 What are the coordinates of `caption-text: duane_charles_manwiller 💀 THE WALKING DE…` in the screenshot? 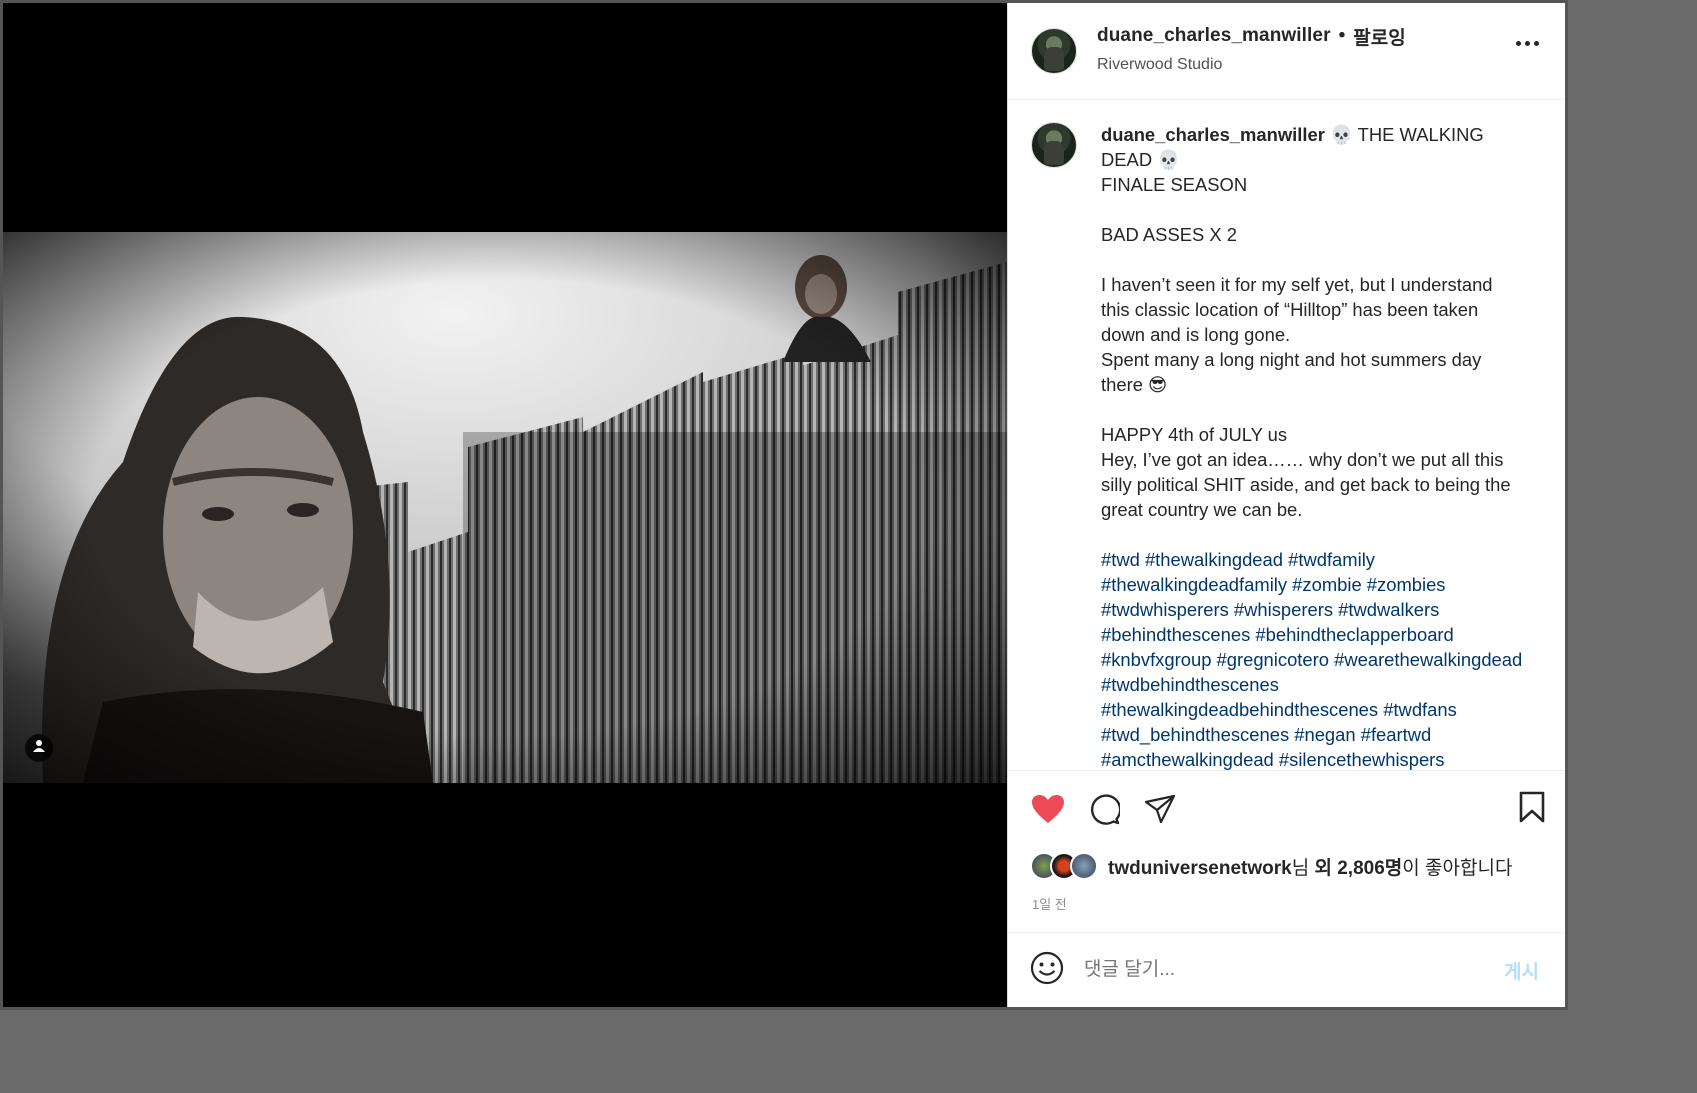 It's located at (1313, 446).